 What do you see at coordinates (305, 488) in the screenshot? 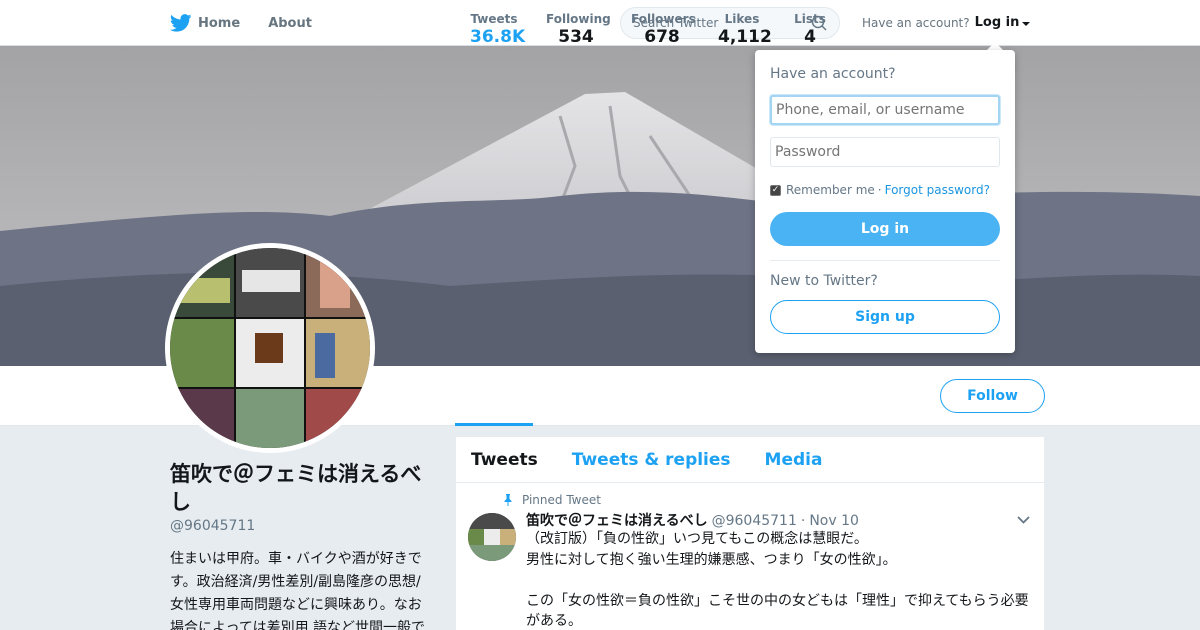
I see `profile-name: 笛吹で＠フェミは消えるべし` at bounding box center [305, 488].